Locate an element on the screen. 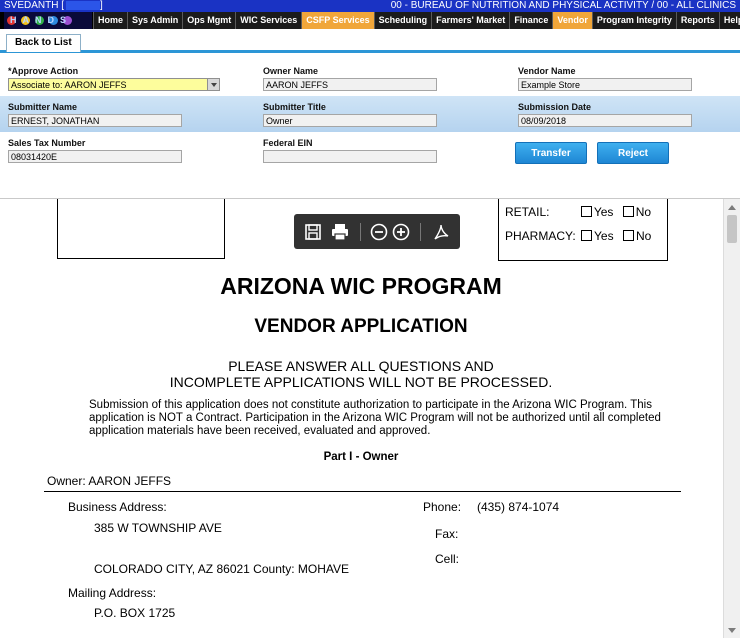 This screenshot has width=740, height=638. scroll-thumb is located at coordinates (732, 229).